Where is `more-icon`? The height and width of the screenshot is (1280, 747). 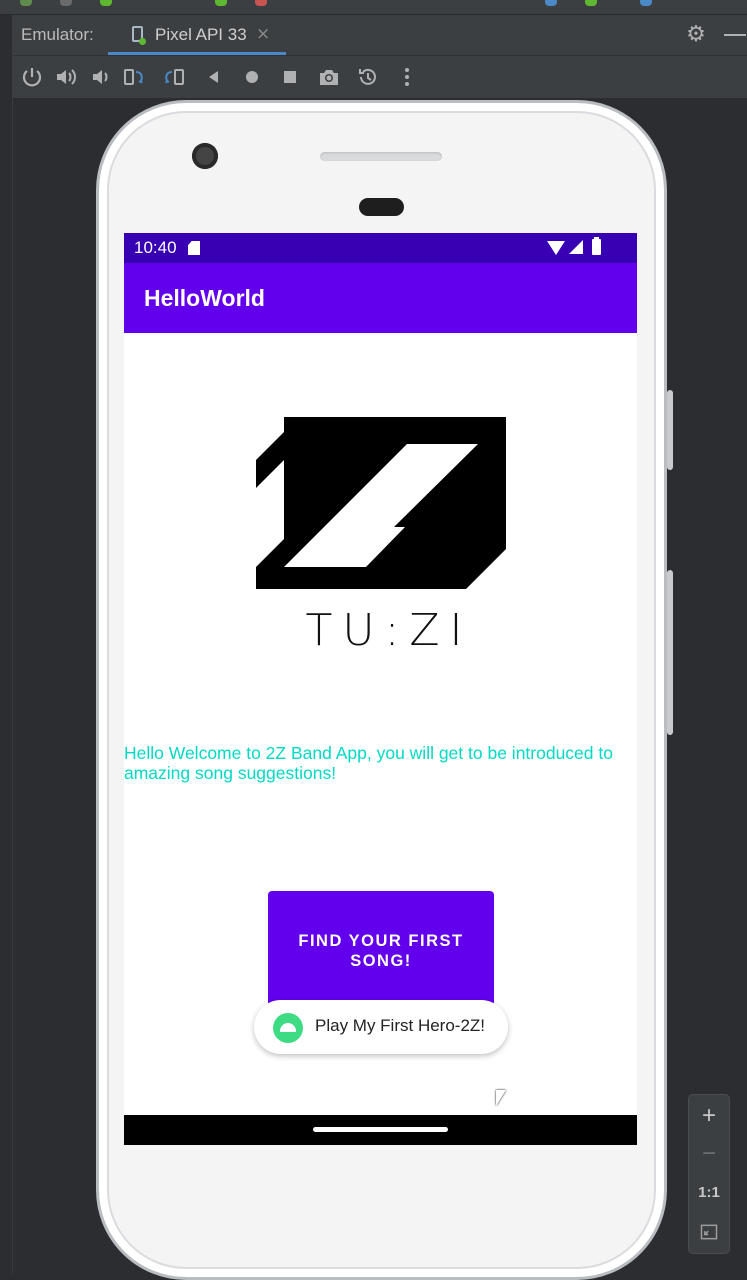
more-icon is located at coordinates (407, 77).